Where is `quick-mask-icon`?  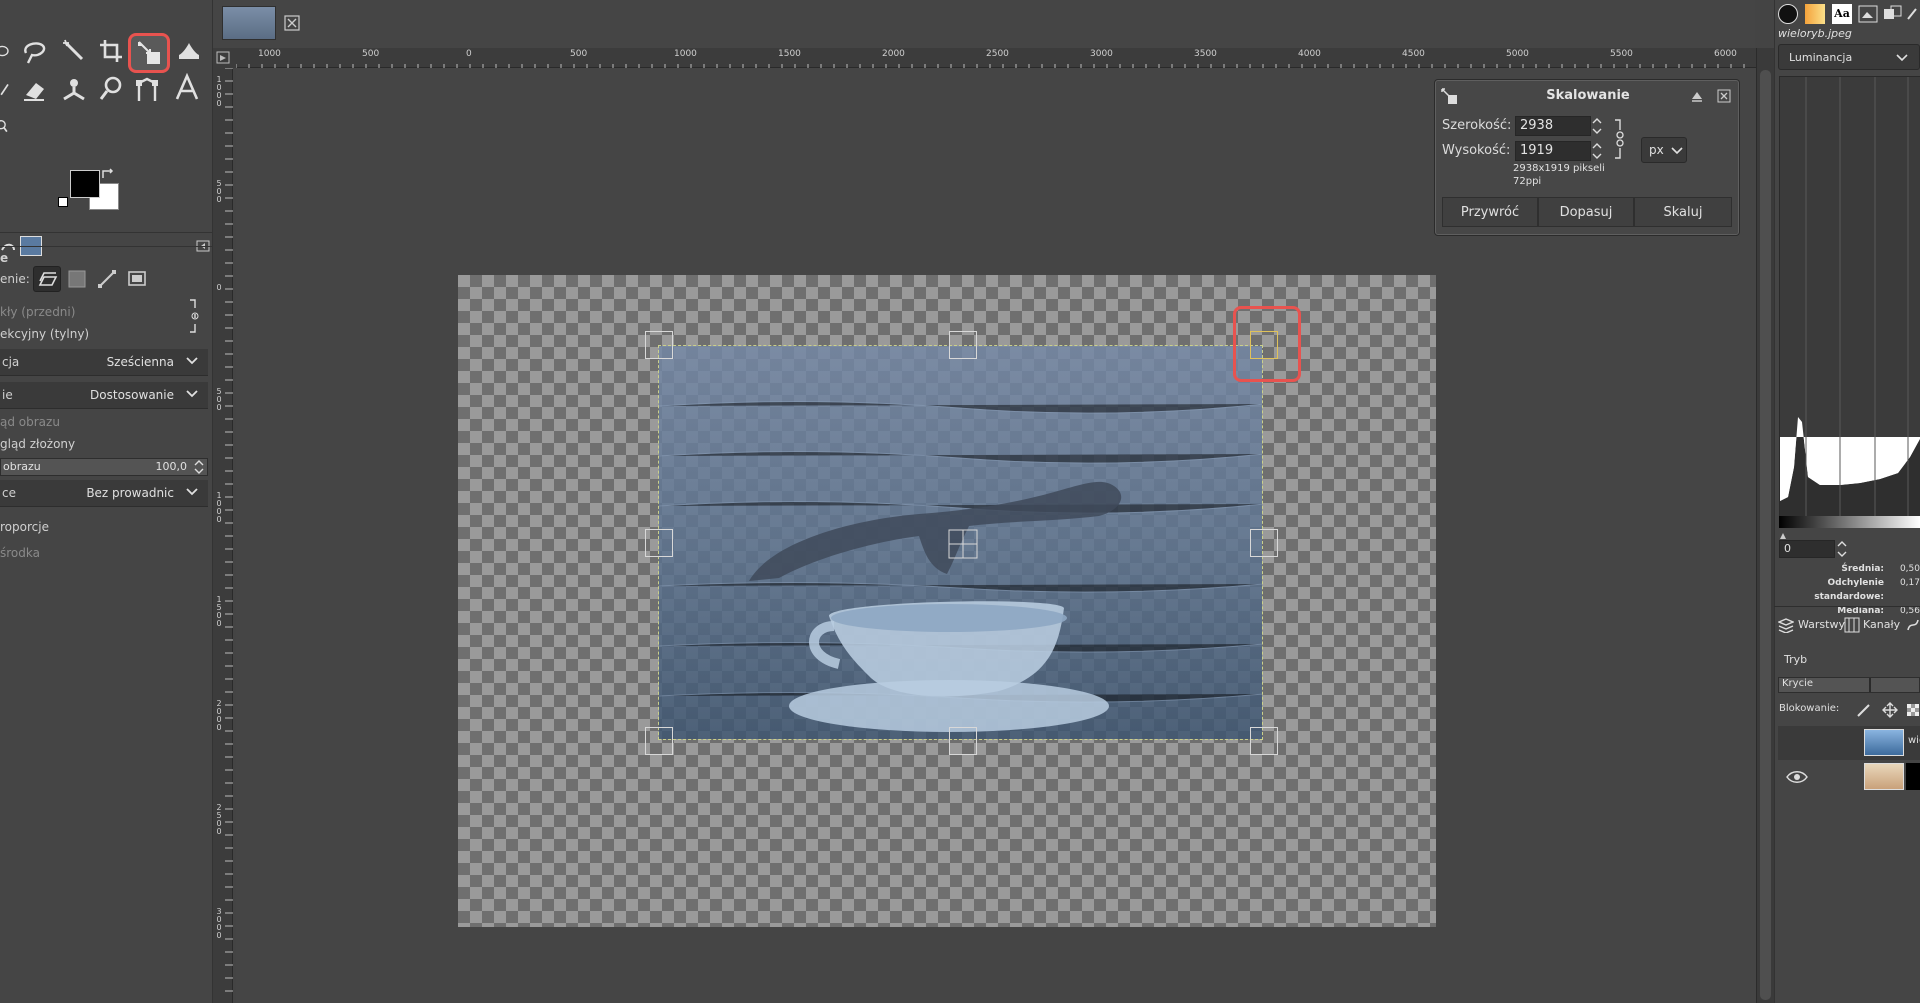 quick-mask-icon is located at coordinates (223, 57).